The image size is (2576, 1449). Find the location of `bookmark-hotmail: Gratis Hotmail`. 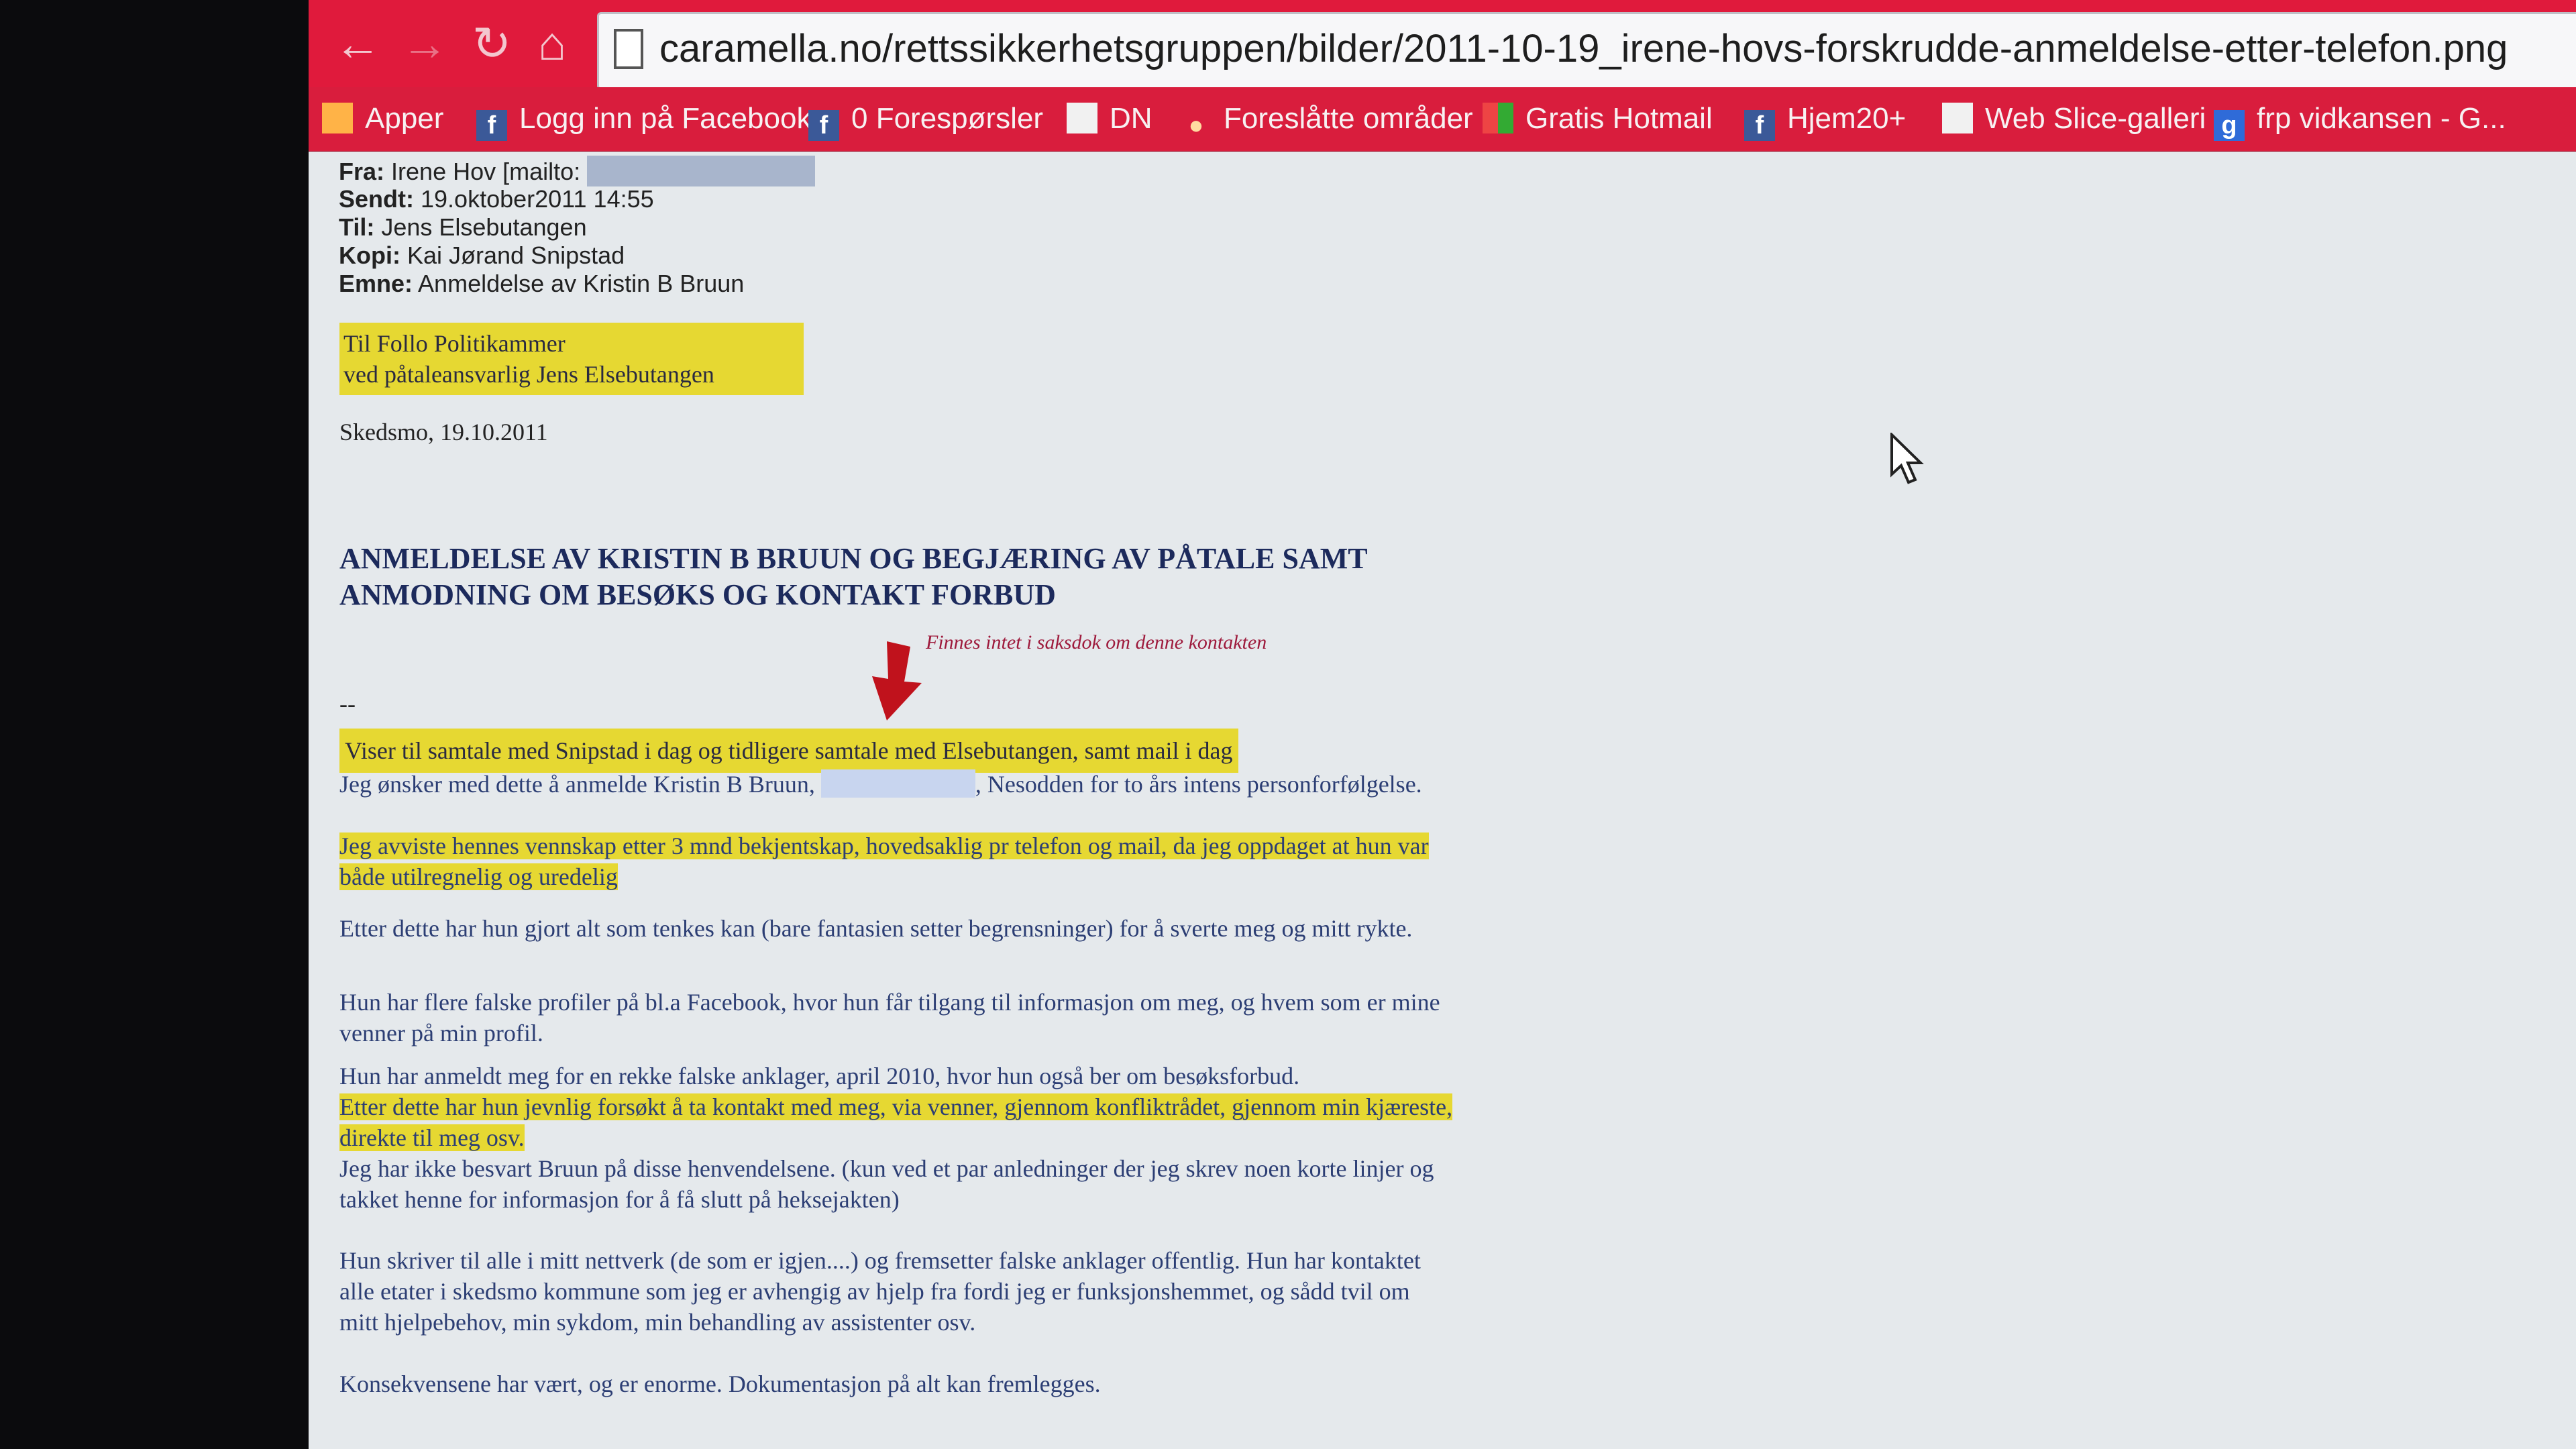

bookmark-hotmail: Gratis Hotmail is located at coordinates (1598, 118).